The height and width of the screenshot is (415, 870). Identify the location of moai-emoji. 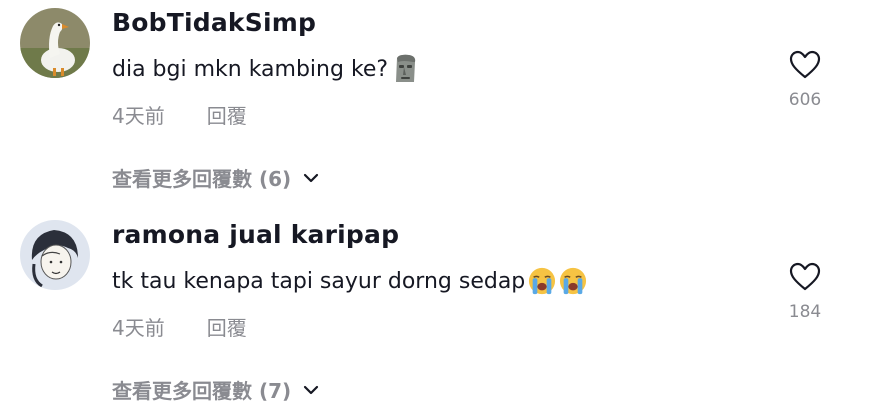
(406, 68).